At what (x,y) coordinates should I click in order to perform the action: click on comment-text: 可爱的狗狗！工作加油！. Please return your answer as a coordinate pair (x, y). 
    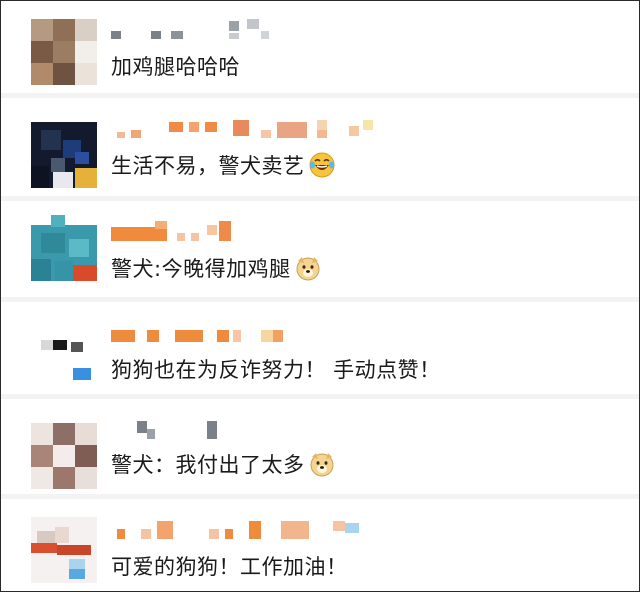
    Looking at the image, I should click on (229, 567).